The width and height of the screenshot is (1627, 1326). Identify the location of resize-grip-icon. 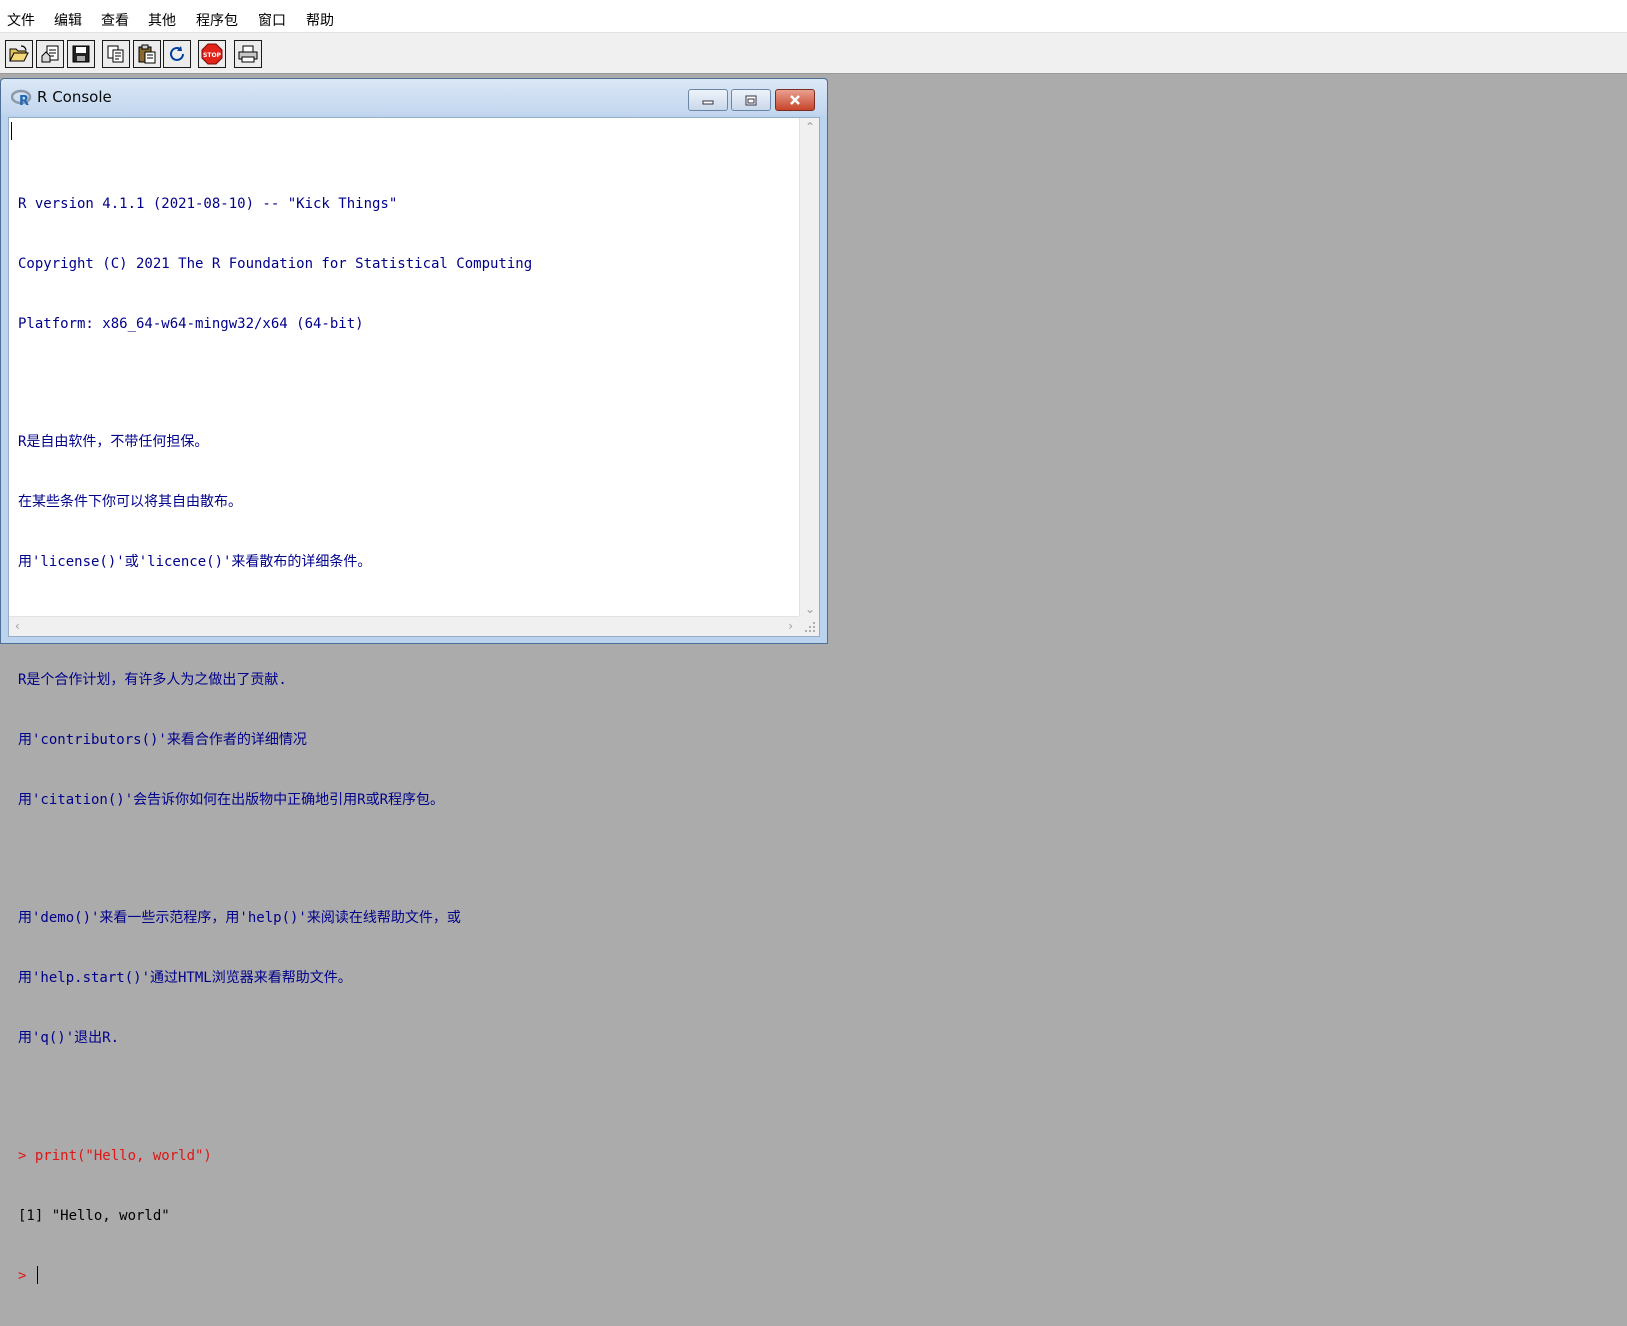
(810, 627).